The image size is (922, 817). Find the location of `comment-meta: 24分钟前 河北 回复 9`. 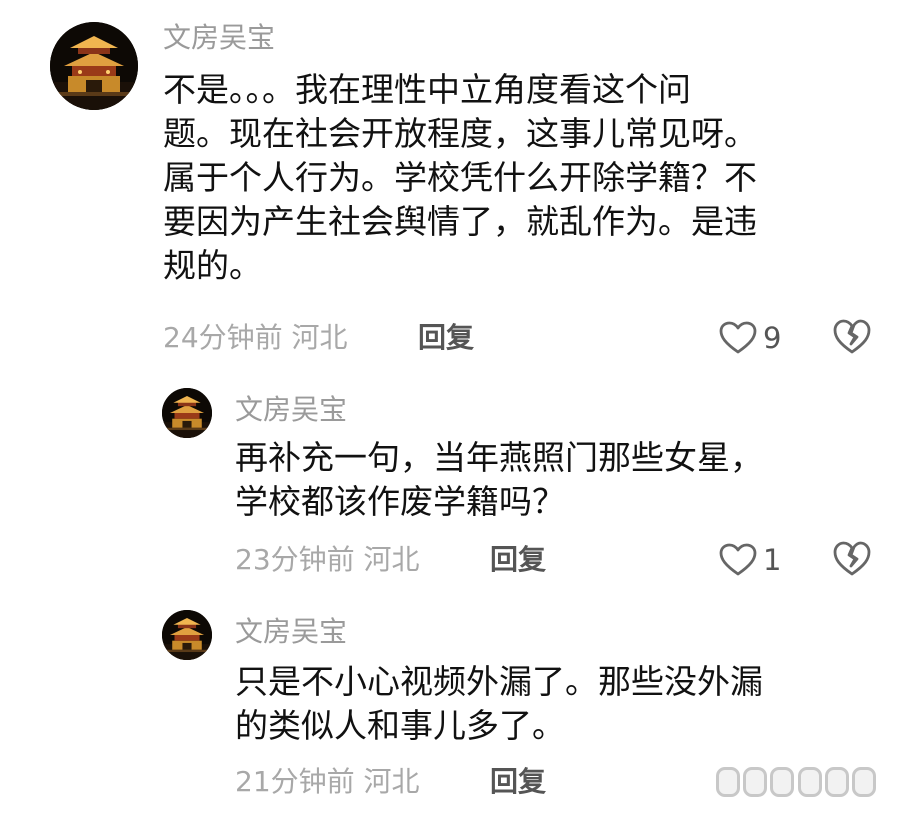

comment-meta: 24分钟前 河北 回复 9 is located at coordinates (523, 338).